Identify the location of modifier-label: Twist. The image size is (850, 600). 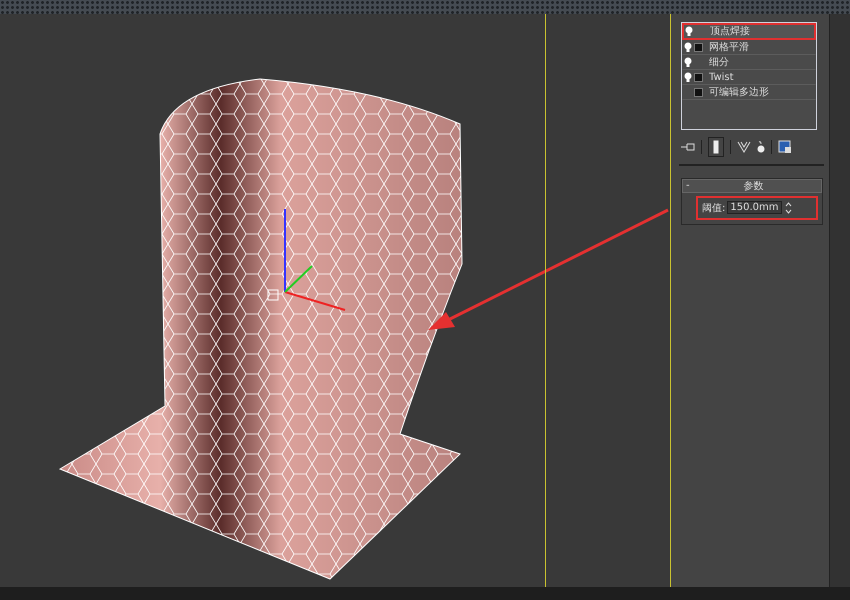
(721, 77).